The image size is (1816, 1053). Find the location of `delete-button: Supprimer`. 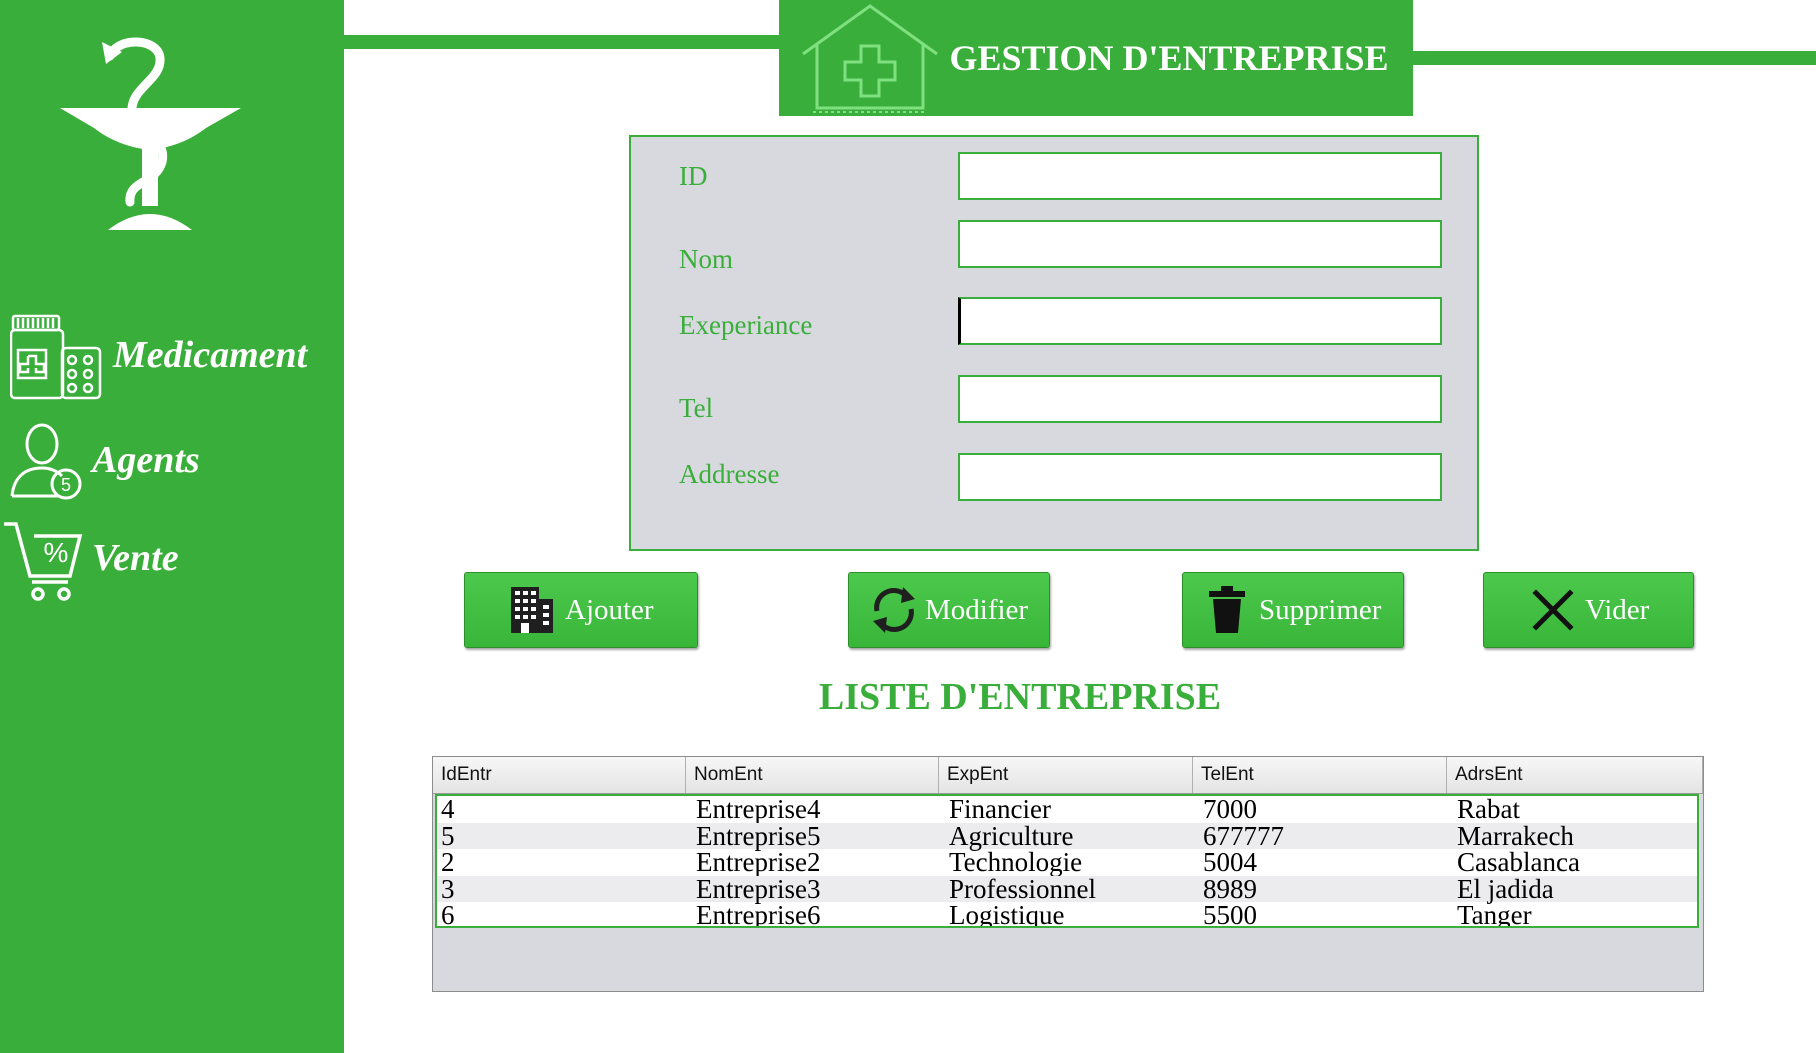

delete-button: Supprimer is located at coordinates (1293, 610).